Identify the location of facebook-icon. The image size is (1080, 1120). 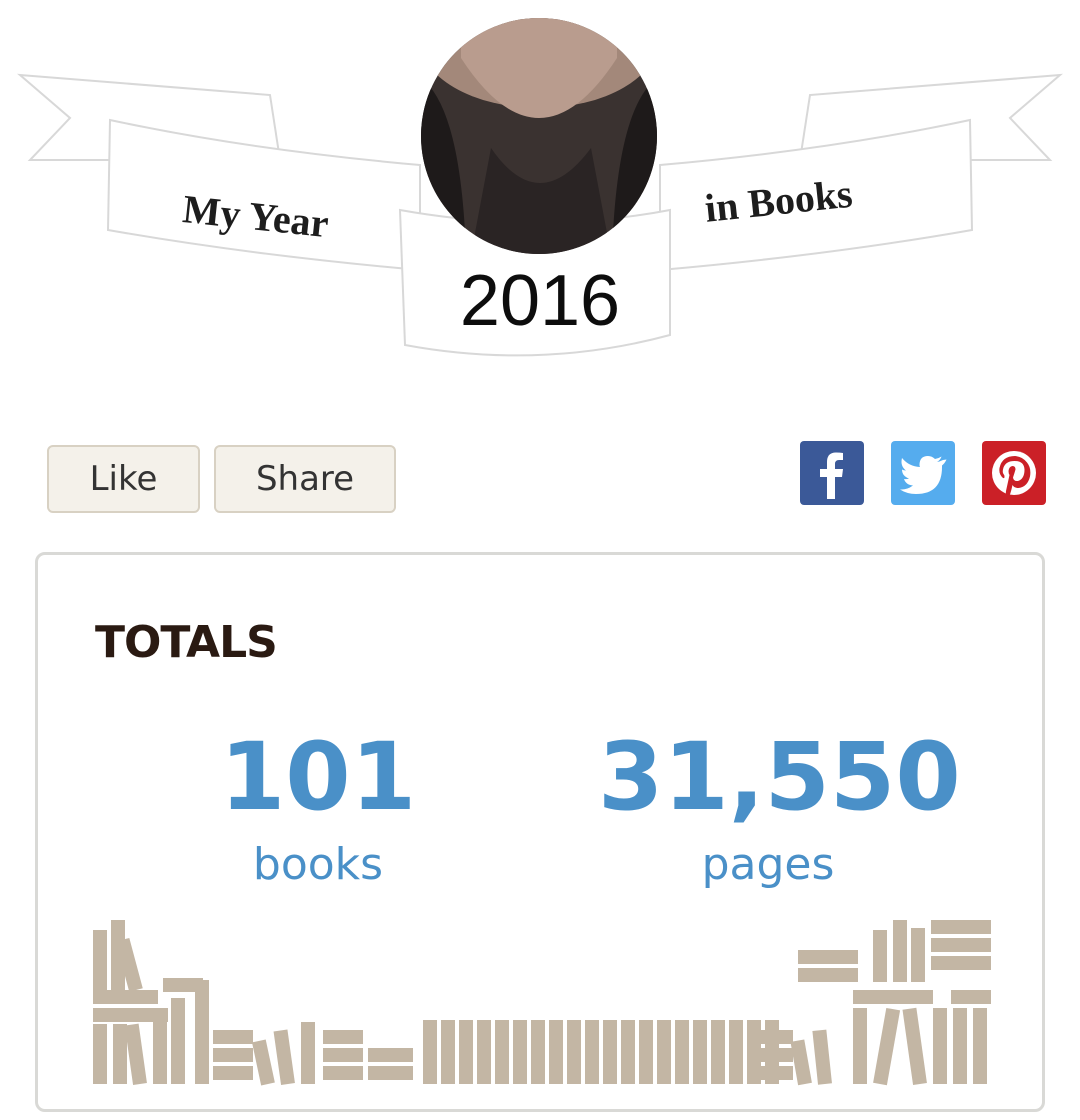
(832, 473).